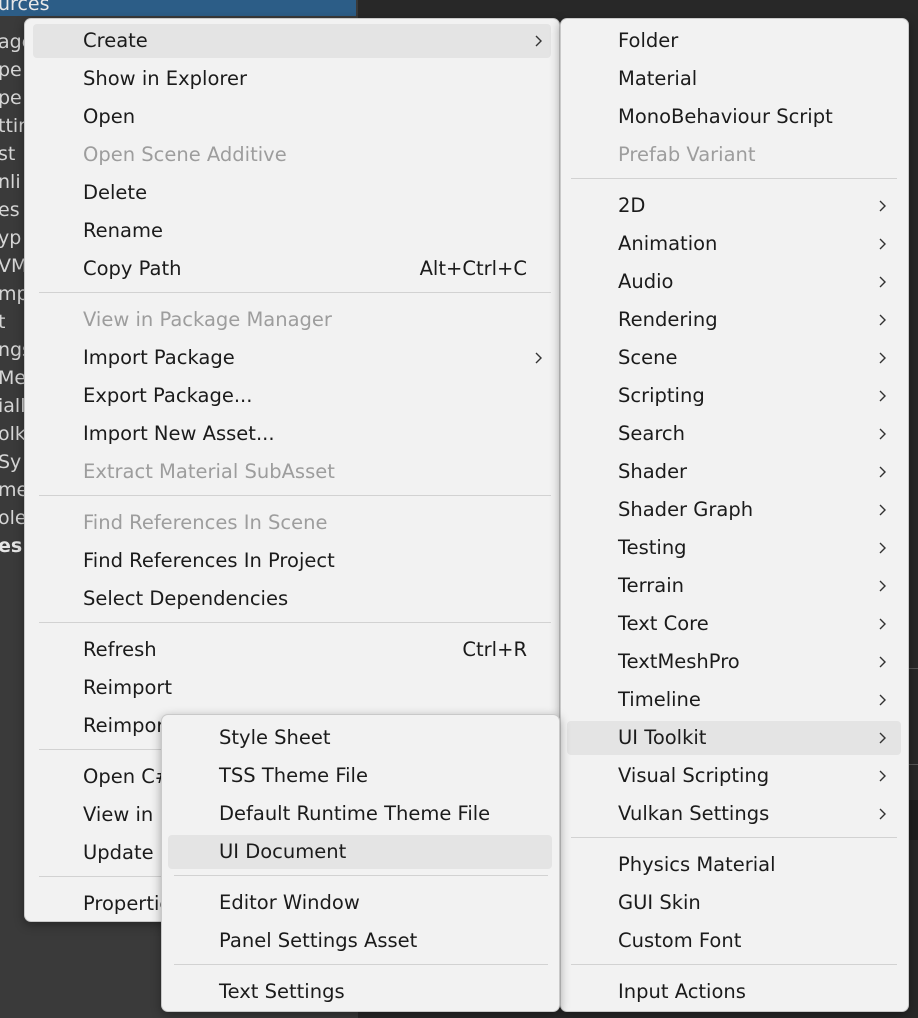  What do you see at coordinates (178, 8) in the screenshot?
I see `selected-folder-row: urces` at bounding box center [178, 8].